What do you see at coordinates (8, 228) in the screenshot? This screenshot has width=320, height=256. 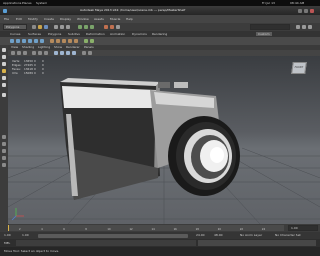 I see `current-time-marker` at bounding box center [8, 228].